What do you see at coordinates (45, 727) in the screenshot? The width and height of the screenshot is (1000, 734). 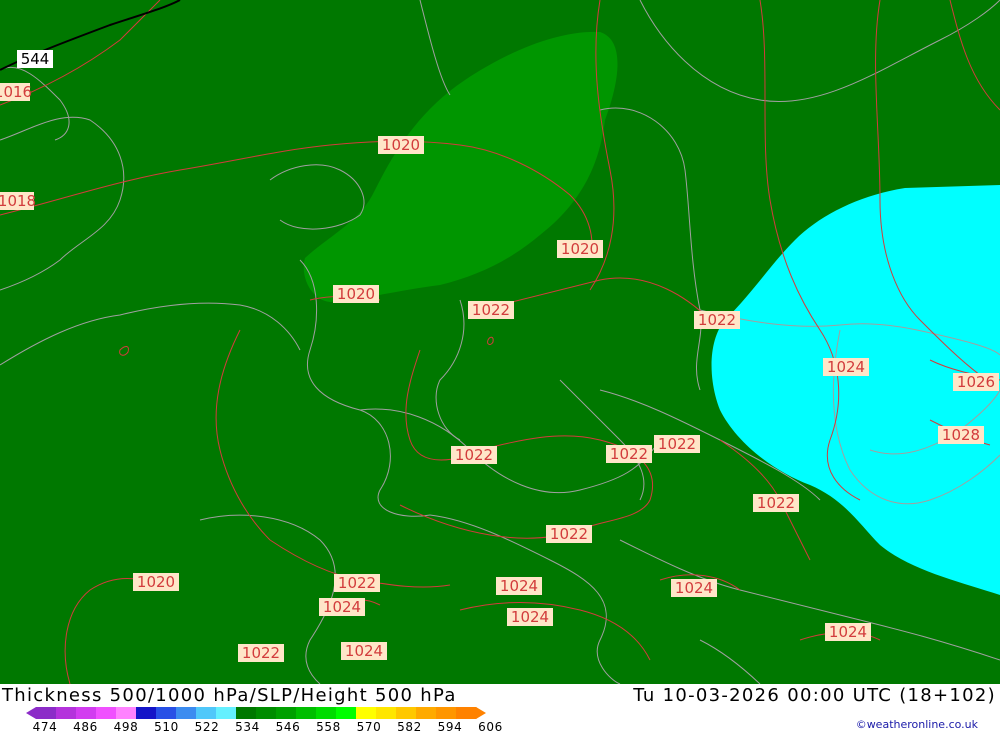 I see `scale-tick-label: 474` at bounding box center [45, 727].